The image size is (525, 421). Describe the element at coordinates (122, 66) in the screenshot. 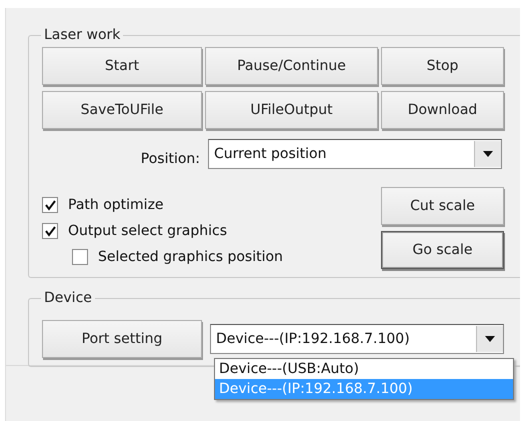

I see `action-button: Start` at that location.